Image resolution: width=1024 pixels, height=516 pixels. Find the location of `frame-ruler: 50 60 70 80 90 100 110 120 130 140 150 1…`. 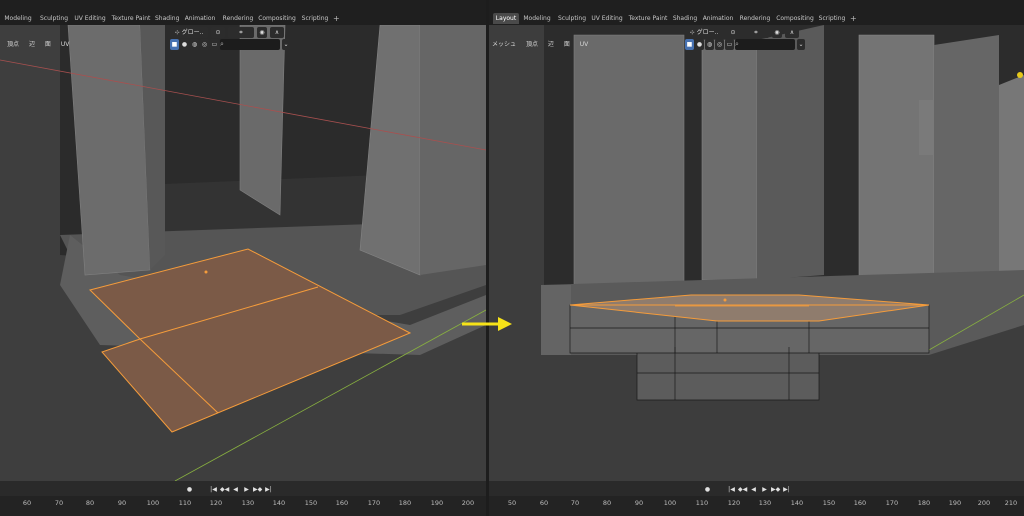

frame-ruler: 50 60 70 80 90 100 110 120 130 140 150 1… is located at coordinates (756, 506).